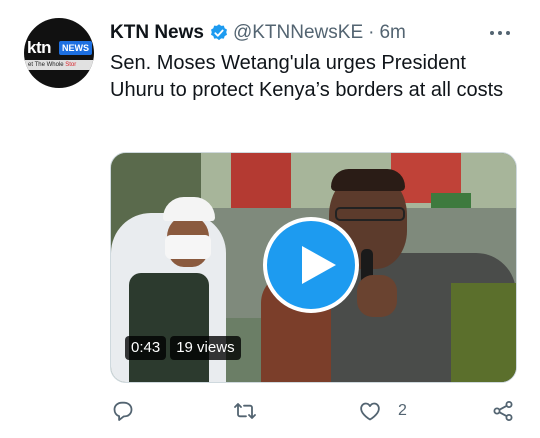  I want to click on share-button, so click(511, 411).